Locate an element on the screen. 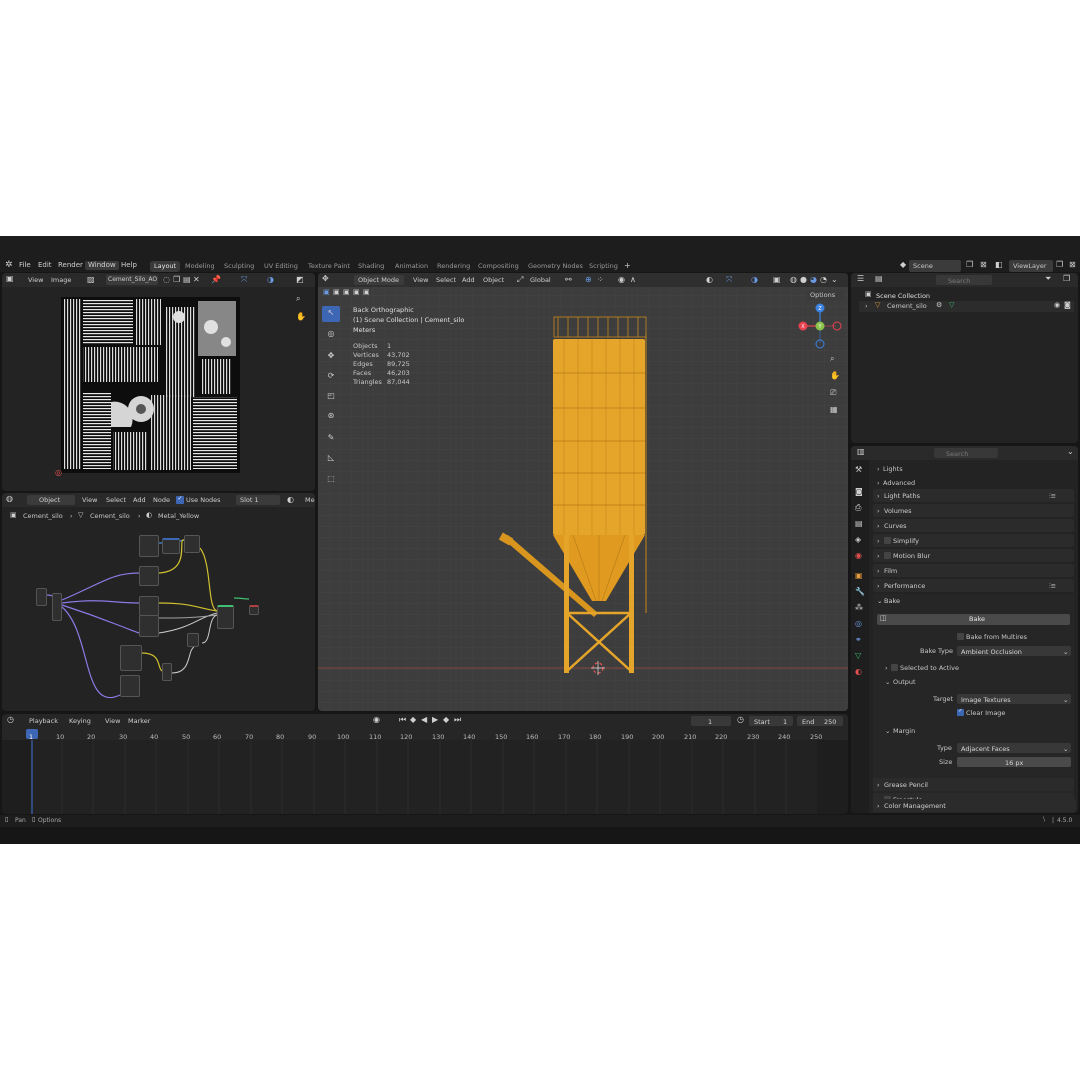  outliner-search-field: Search is located at coordinates (964, 280).